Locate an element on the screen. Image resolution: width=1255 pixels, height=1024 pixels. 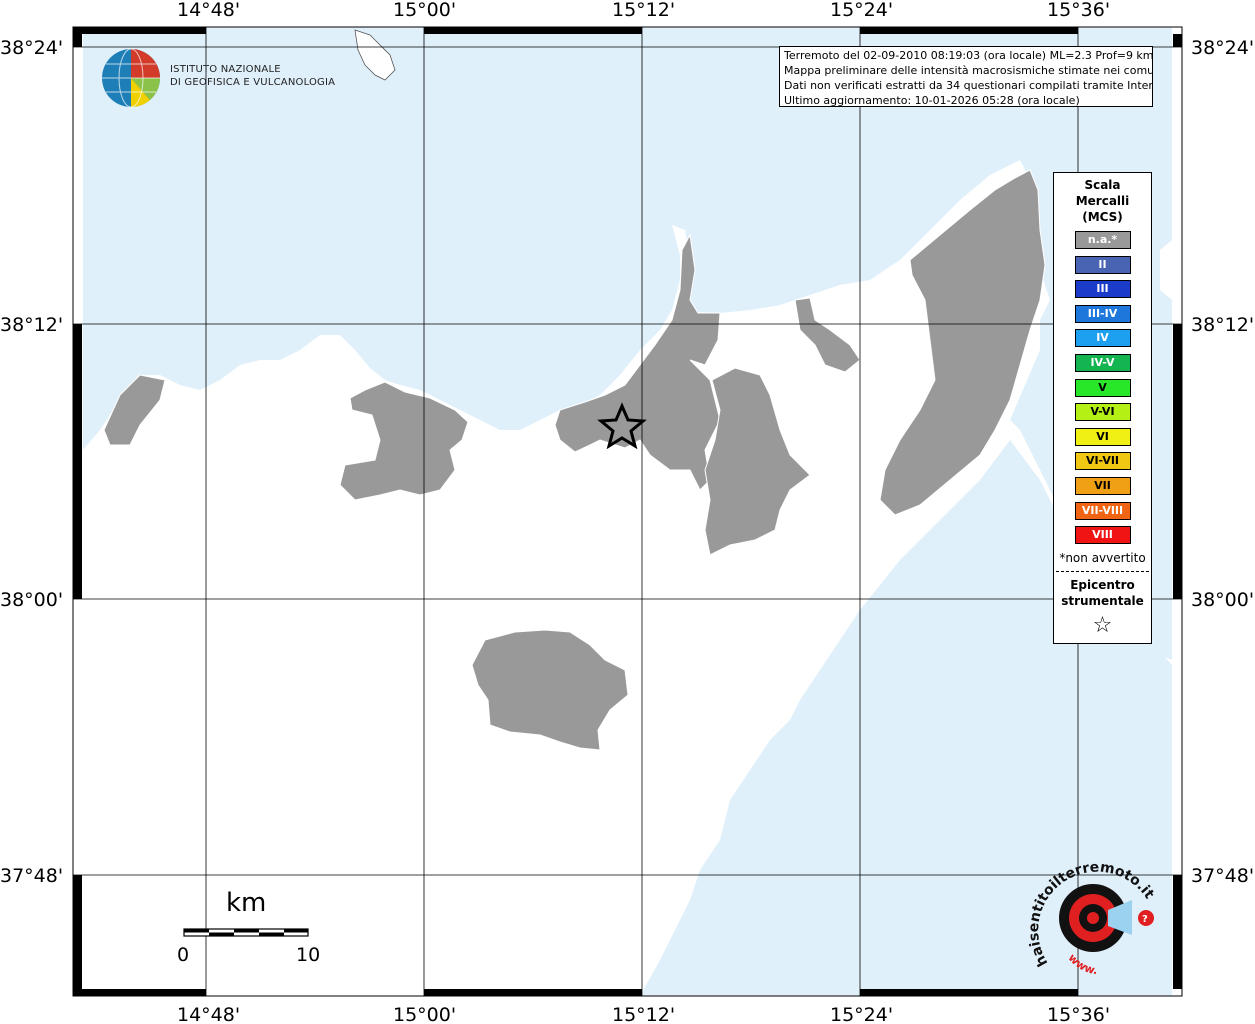
legend-item: VI-VII is located at coordinates (1102, 461).